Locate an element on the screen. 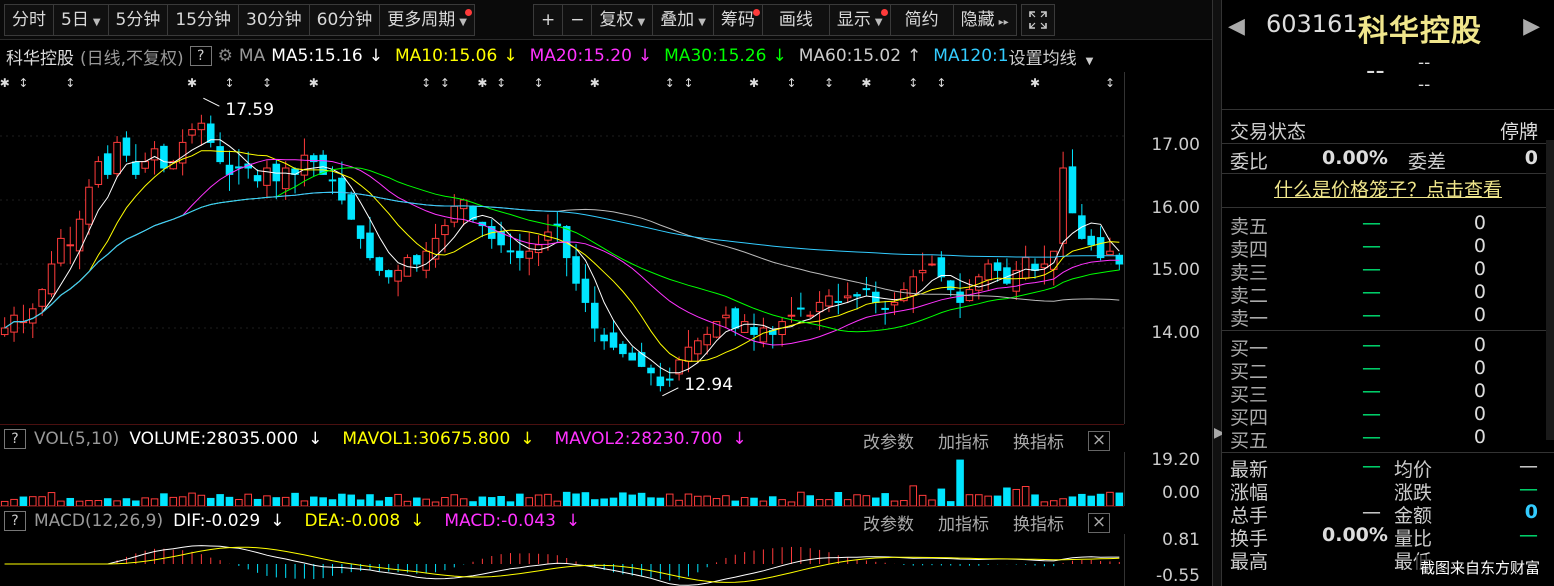 The width and height of the screenshot is (1554, 586). chips-label: 筹码 is located at coordinates (737, 19).